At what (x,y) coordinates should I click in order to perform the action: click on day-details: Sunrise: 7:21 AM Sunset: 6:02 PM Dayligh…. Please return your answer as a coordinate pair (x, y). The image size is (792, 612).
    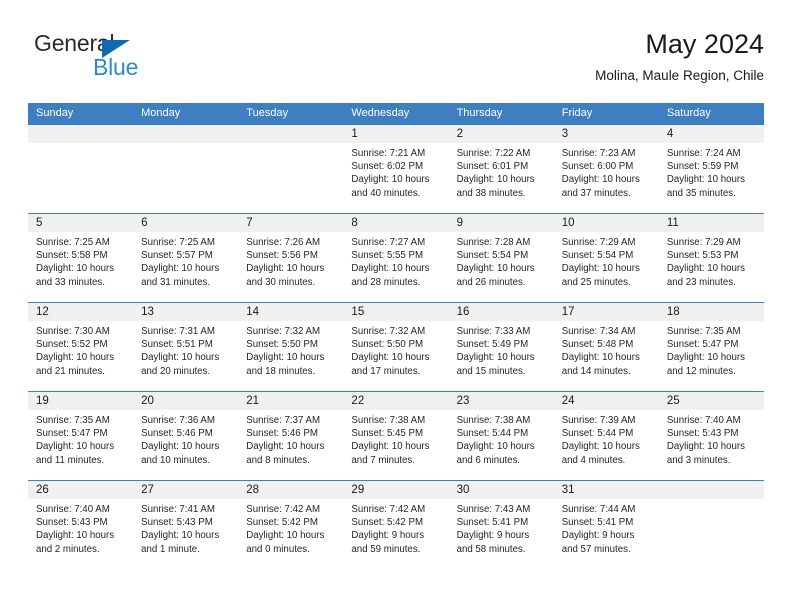
    Looking at the image, I should click on (395, 171).